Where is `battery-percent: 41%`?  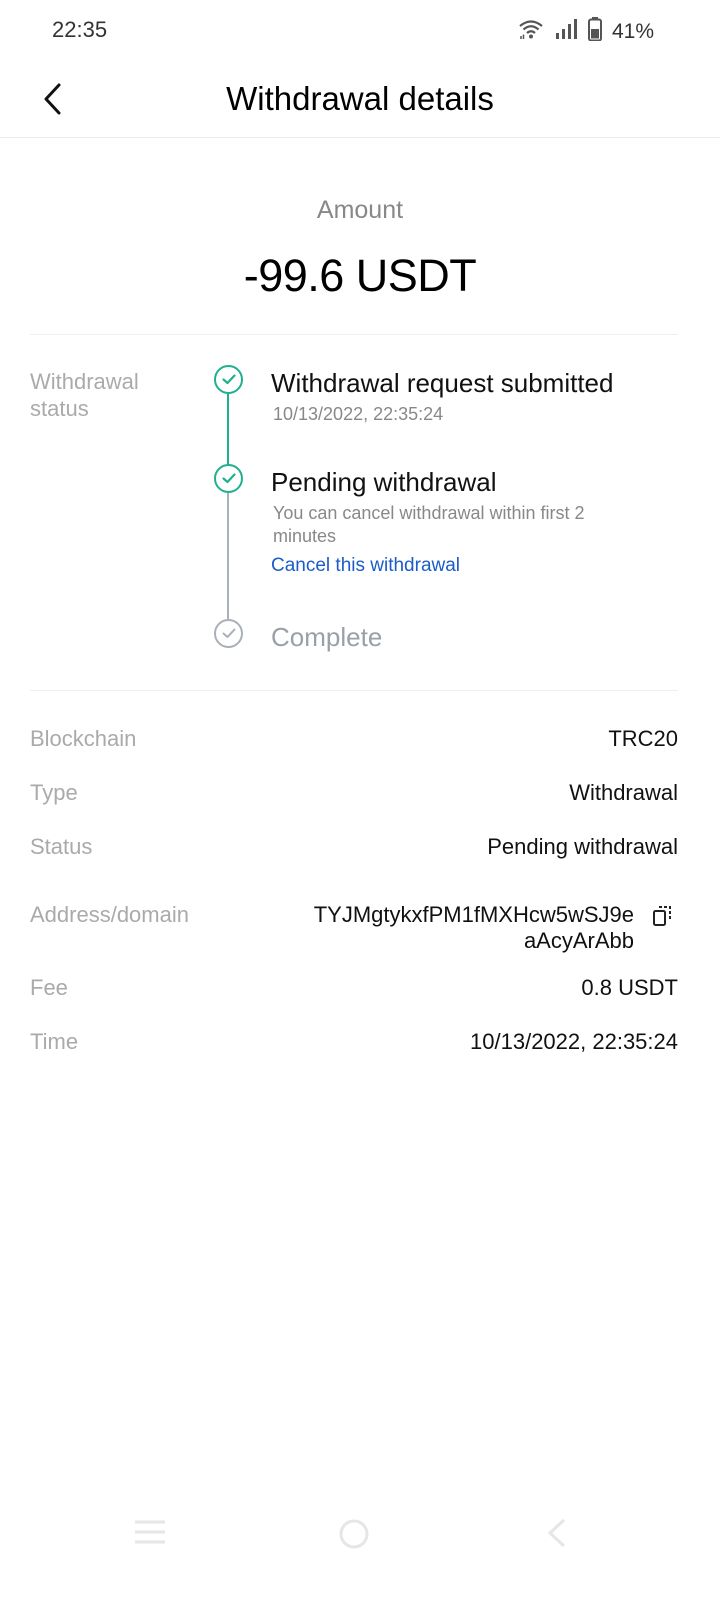
battery-percent: 41% is located at coordinates (632, 31).